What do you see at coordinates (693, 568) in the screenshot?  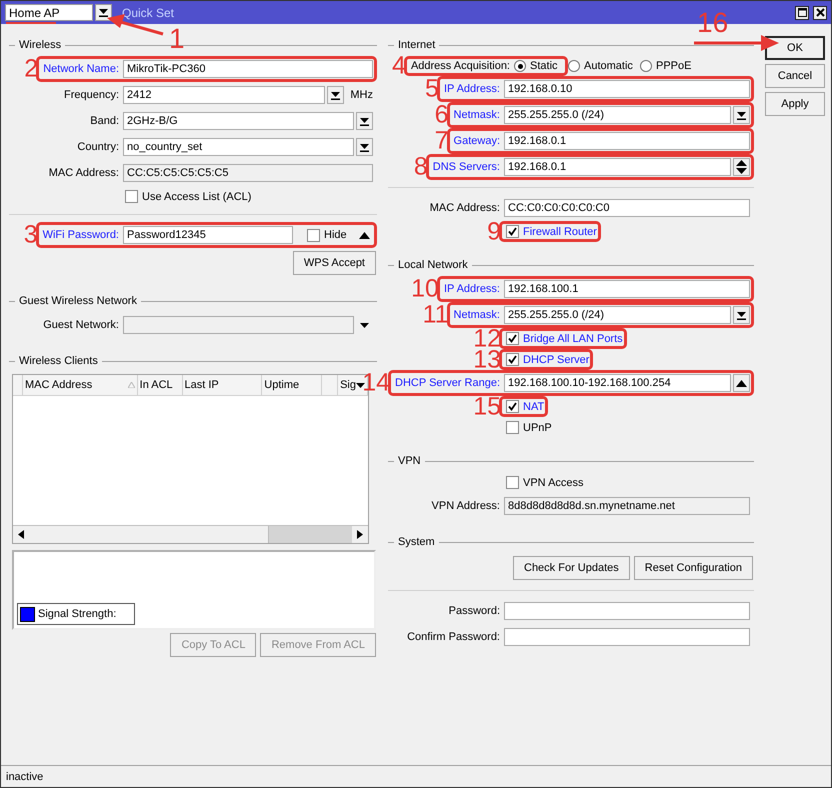 I see `action-button: Reset Configuration` at bounding box center [693, 568].